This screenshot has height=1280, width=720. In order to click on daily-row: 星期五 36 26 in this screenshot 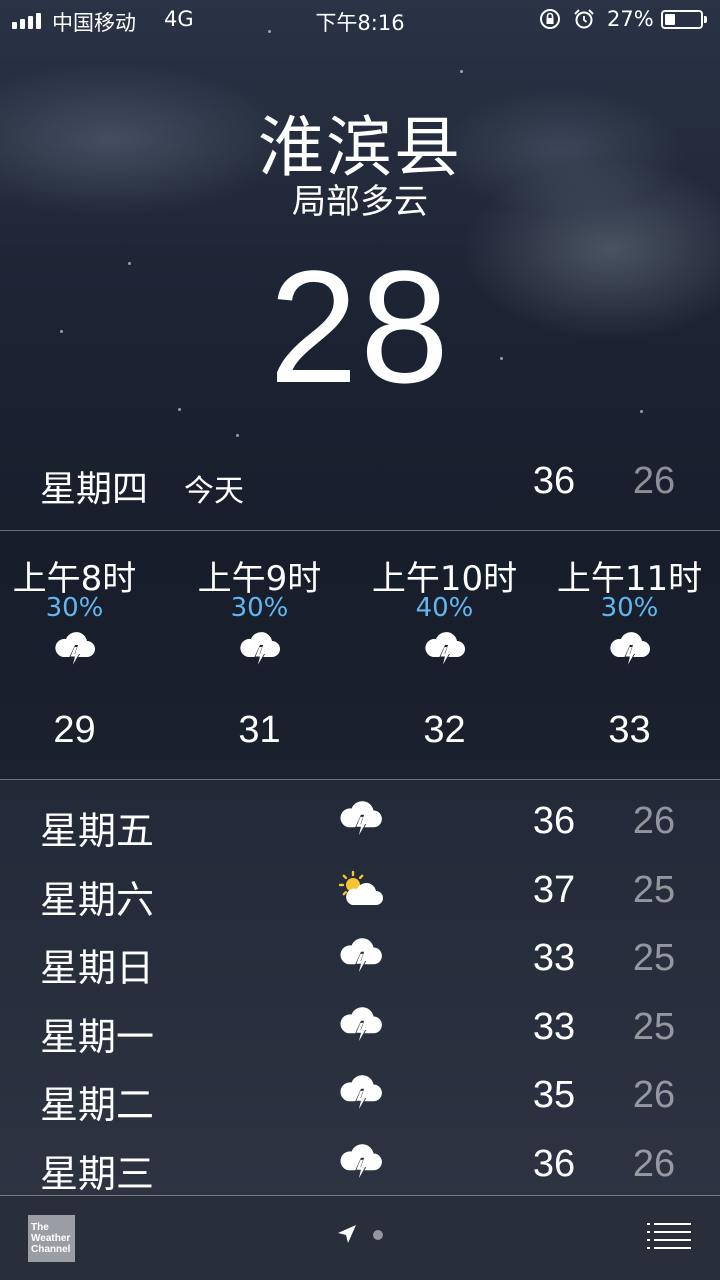, I will do `click(360, 824)`.